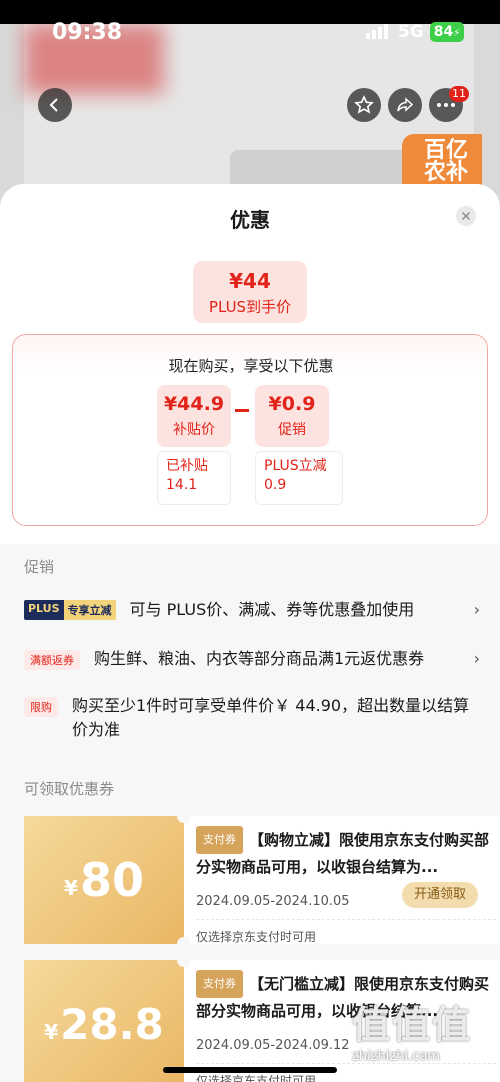  I want to click on promo-badge-text: 百亿 农补, so click(446, 161).